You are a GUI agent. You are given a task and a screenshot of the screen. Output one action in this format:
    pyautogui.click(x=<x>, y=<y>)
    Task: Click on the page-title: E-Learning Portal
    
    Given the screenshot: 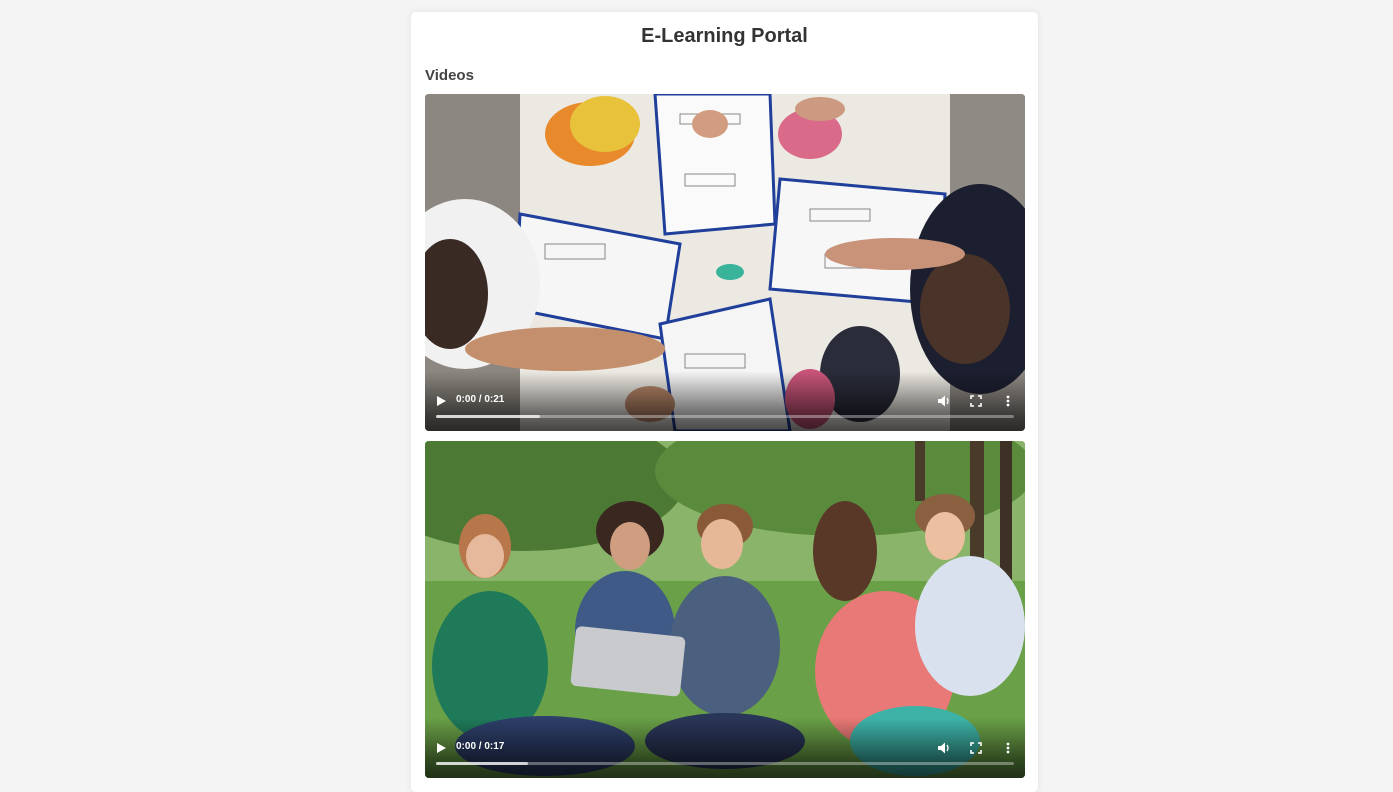 What is the action you would take?
    pyautogui.click(x=724, y=36)
    